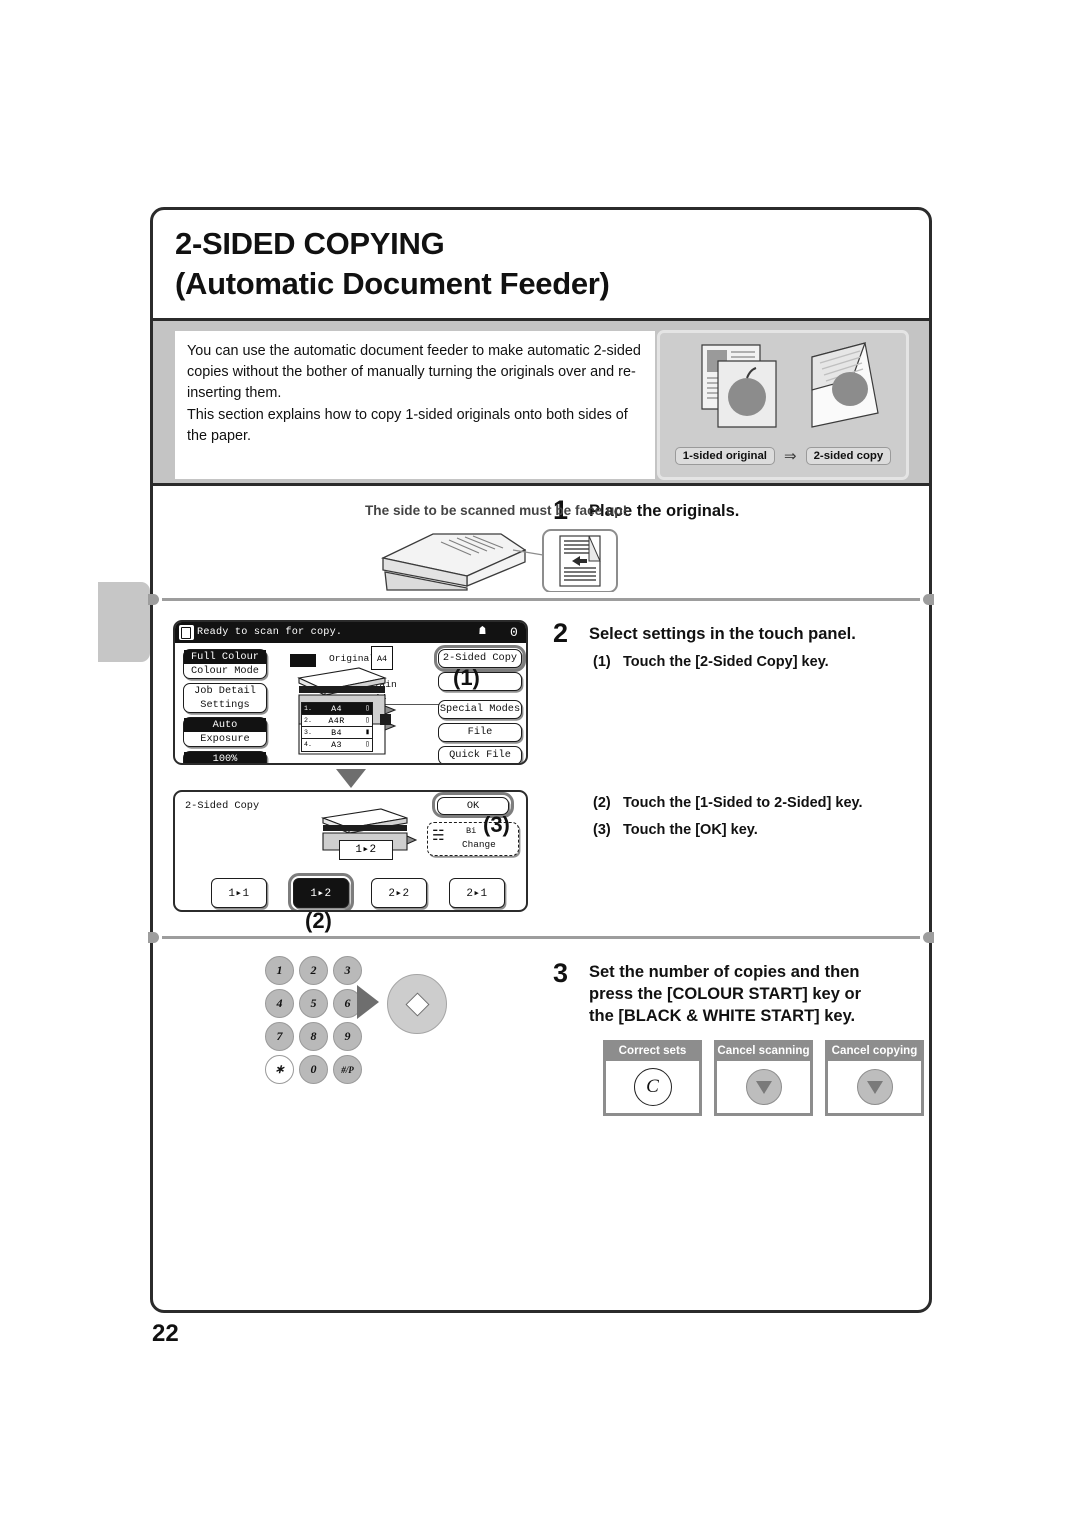  I want to click on key-special-modes: Special Modes, so click(480, 709).